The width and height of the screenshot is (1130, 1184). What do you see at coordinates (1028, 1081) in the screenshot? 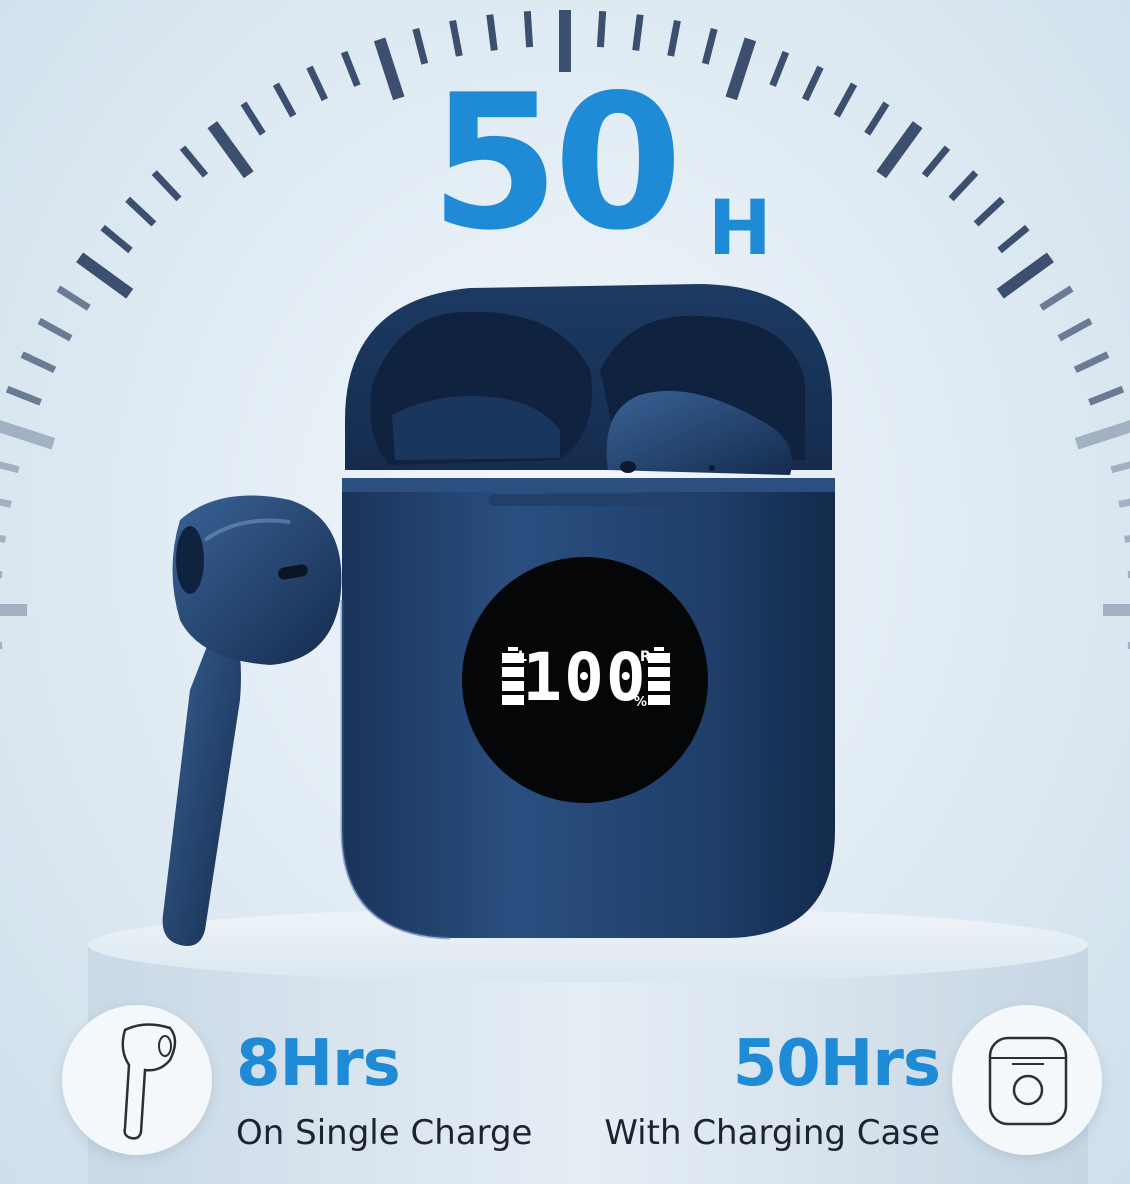
I see `charging-case-outline-icon` at bounding box center [1028, 1081].